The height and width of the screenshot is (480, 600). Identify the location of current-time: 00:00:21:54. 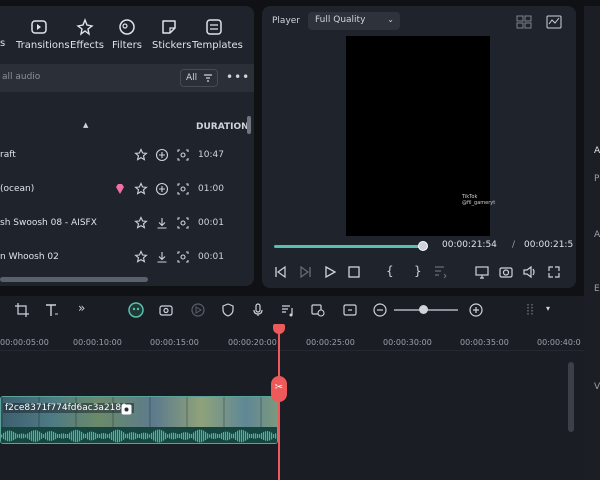
(469, 245).